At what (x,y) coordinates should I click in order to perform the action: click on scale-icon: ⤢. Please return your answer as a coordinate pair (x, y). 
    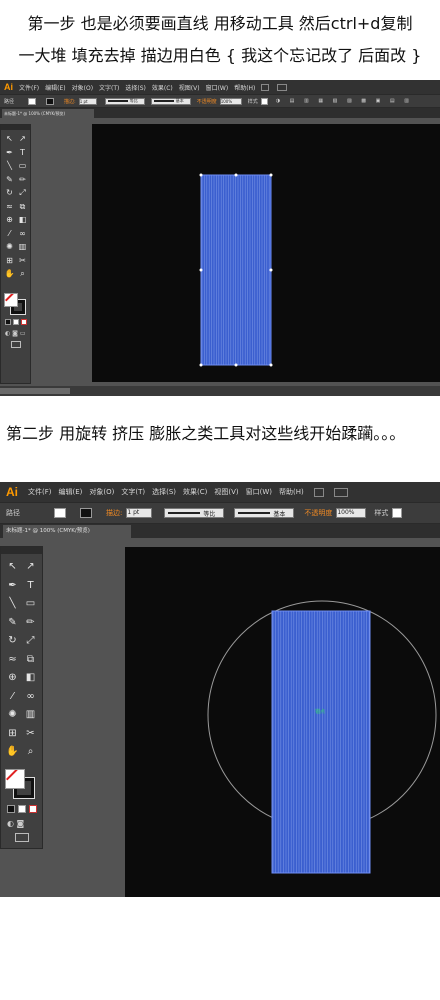
    Looking at the image, I should click on (22, 192).